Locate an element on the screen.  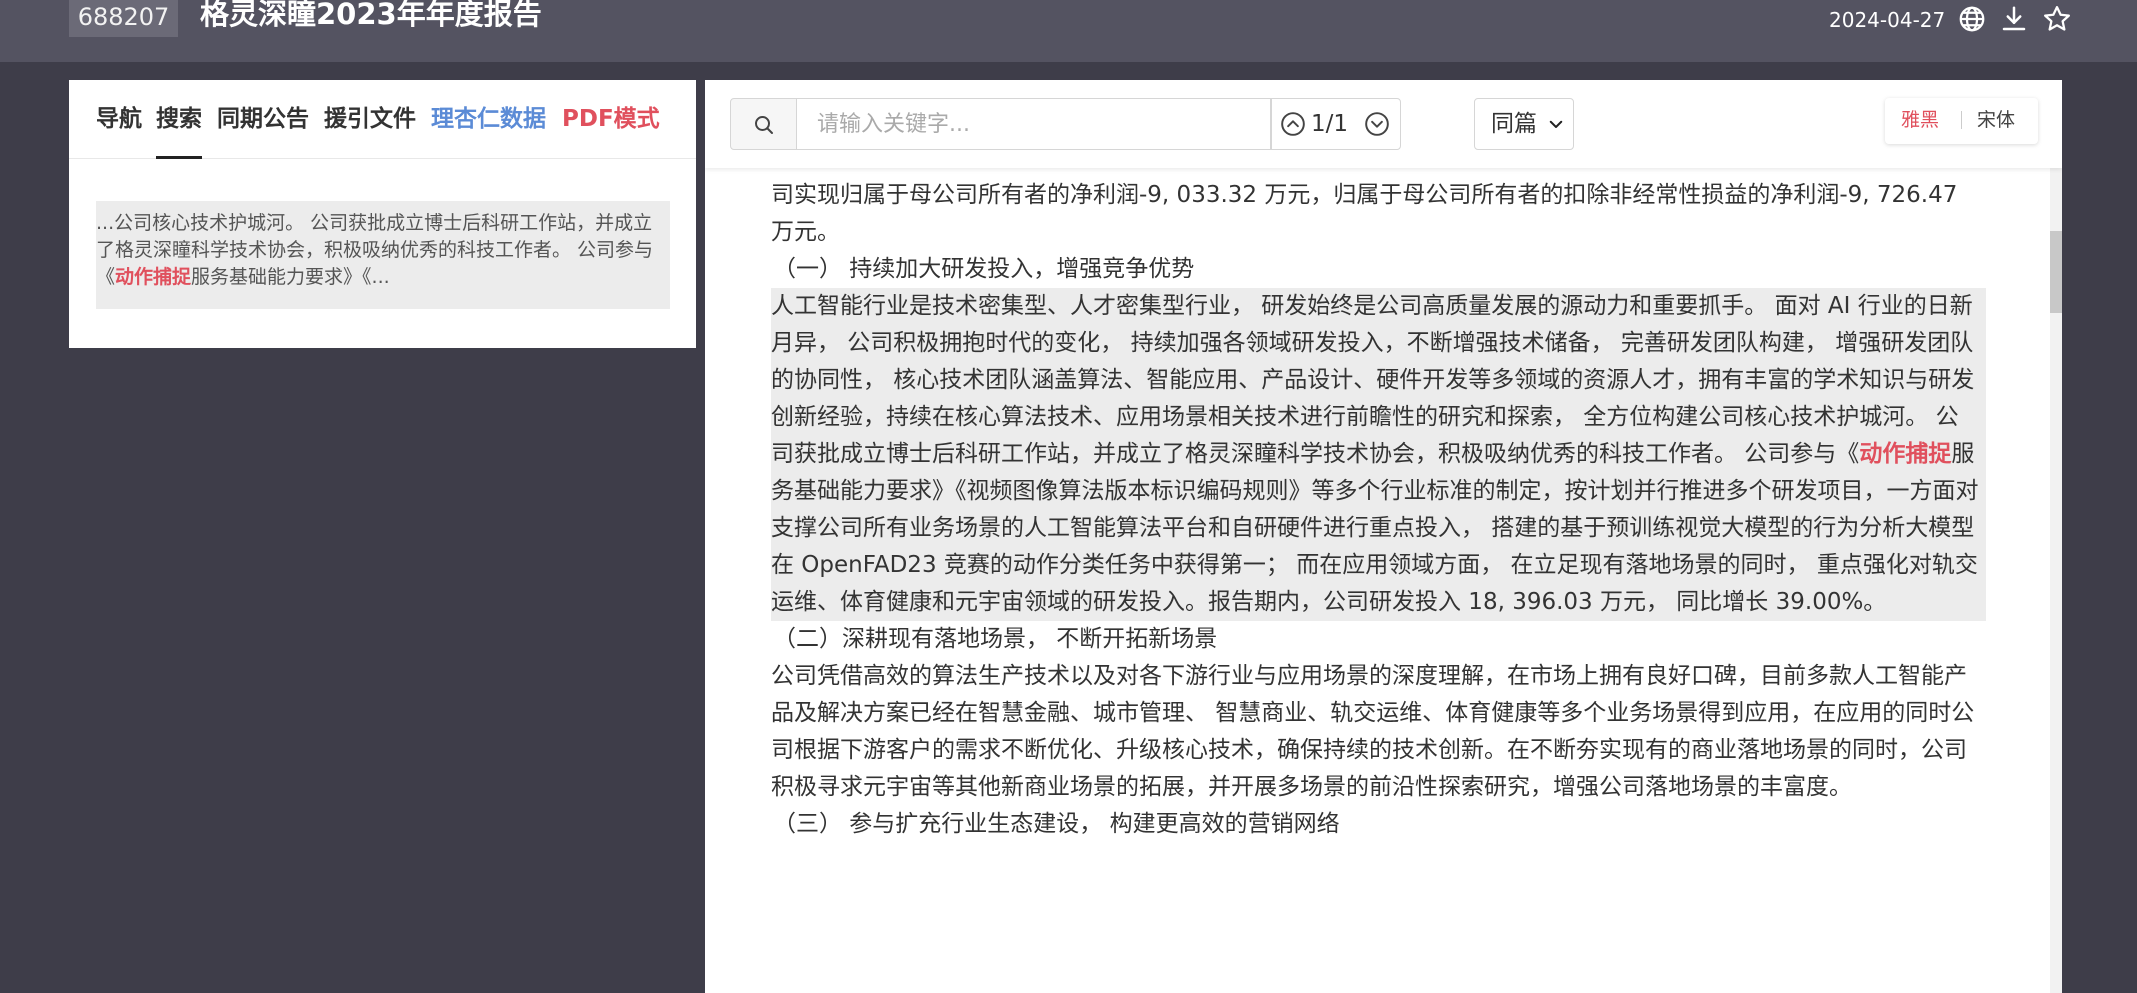
section-heading-1: （一） 持续加大研发投入，增强竞争优势 is located at coordinates (984, 269).